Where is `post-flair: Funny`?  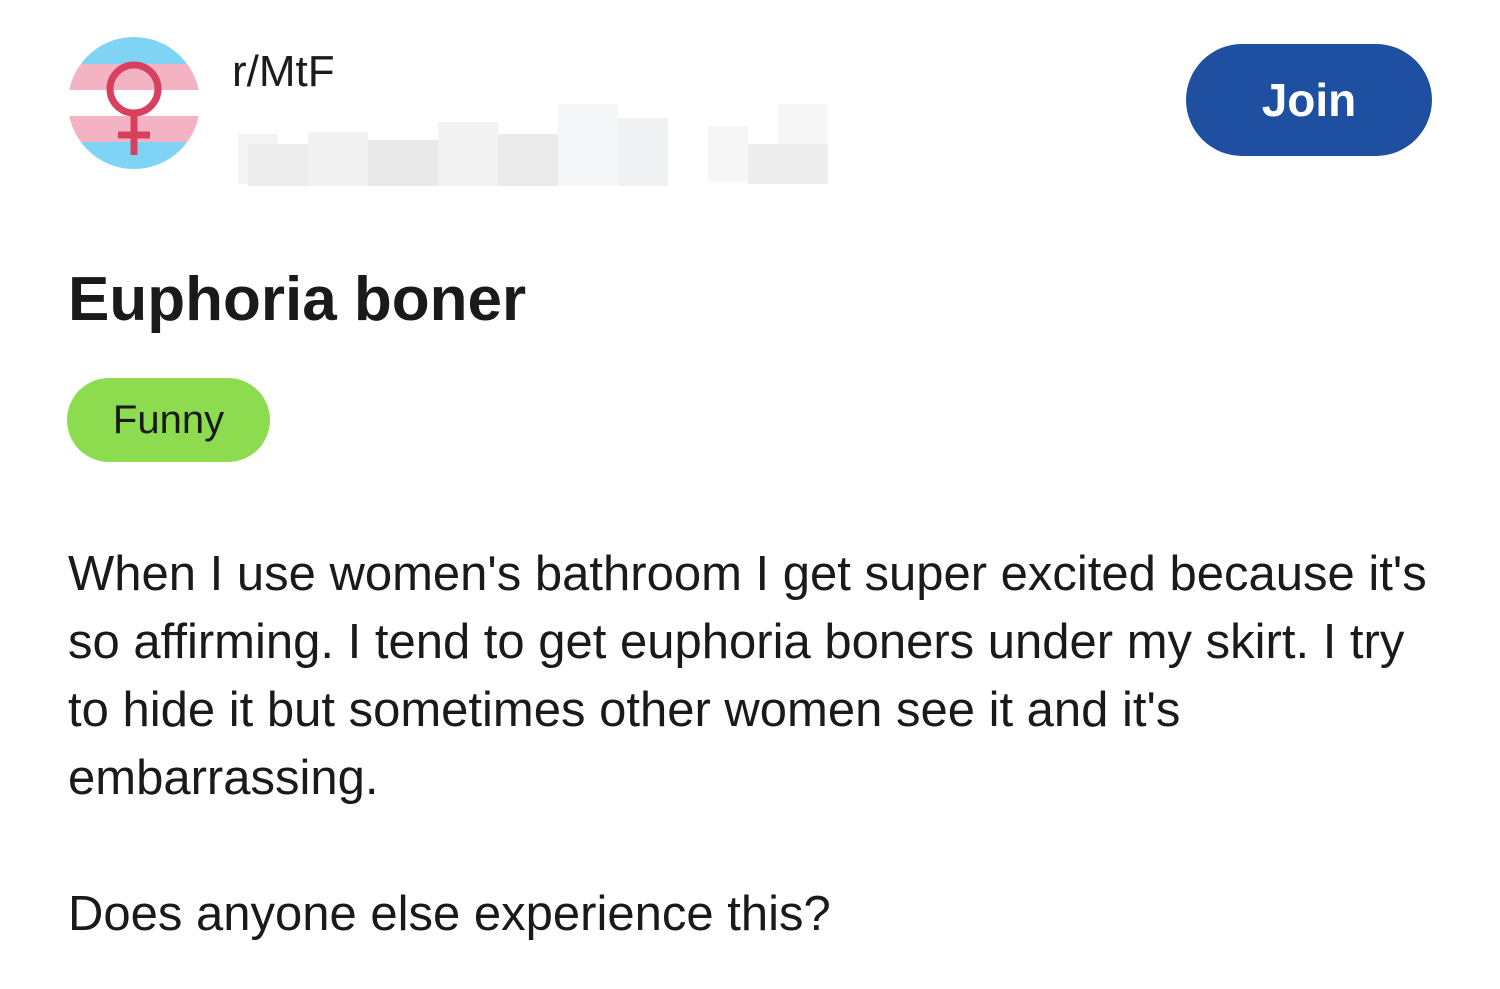
post-flair: Funny is located at coordinates (168, 420).